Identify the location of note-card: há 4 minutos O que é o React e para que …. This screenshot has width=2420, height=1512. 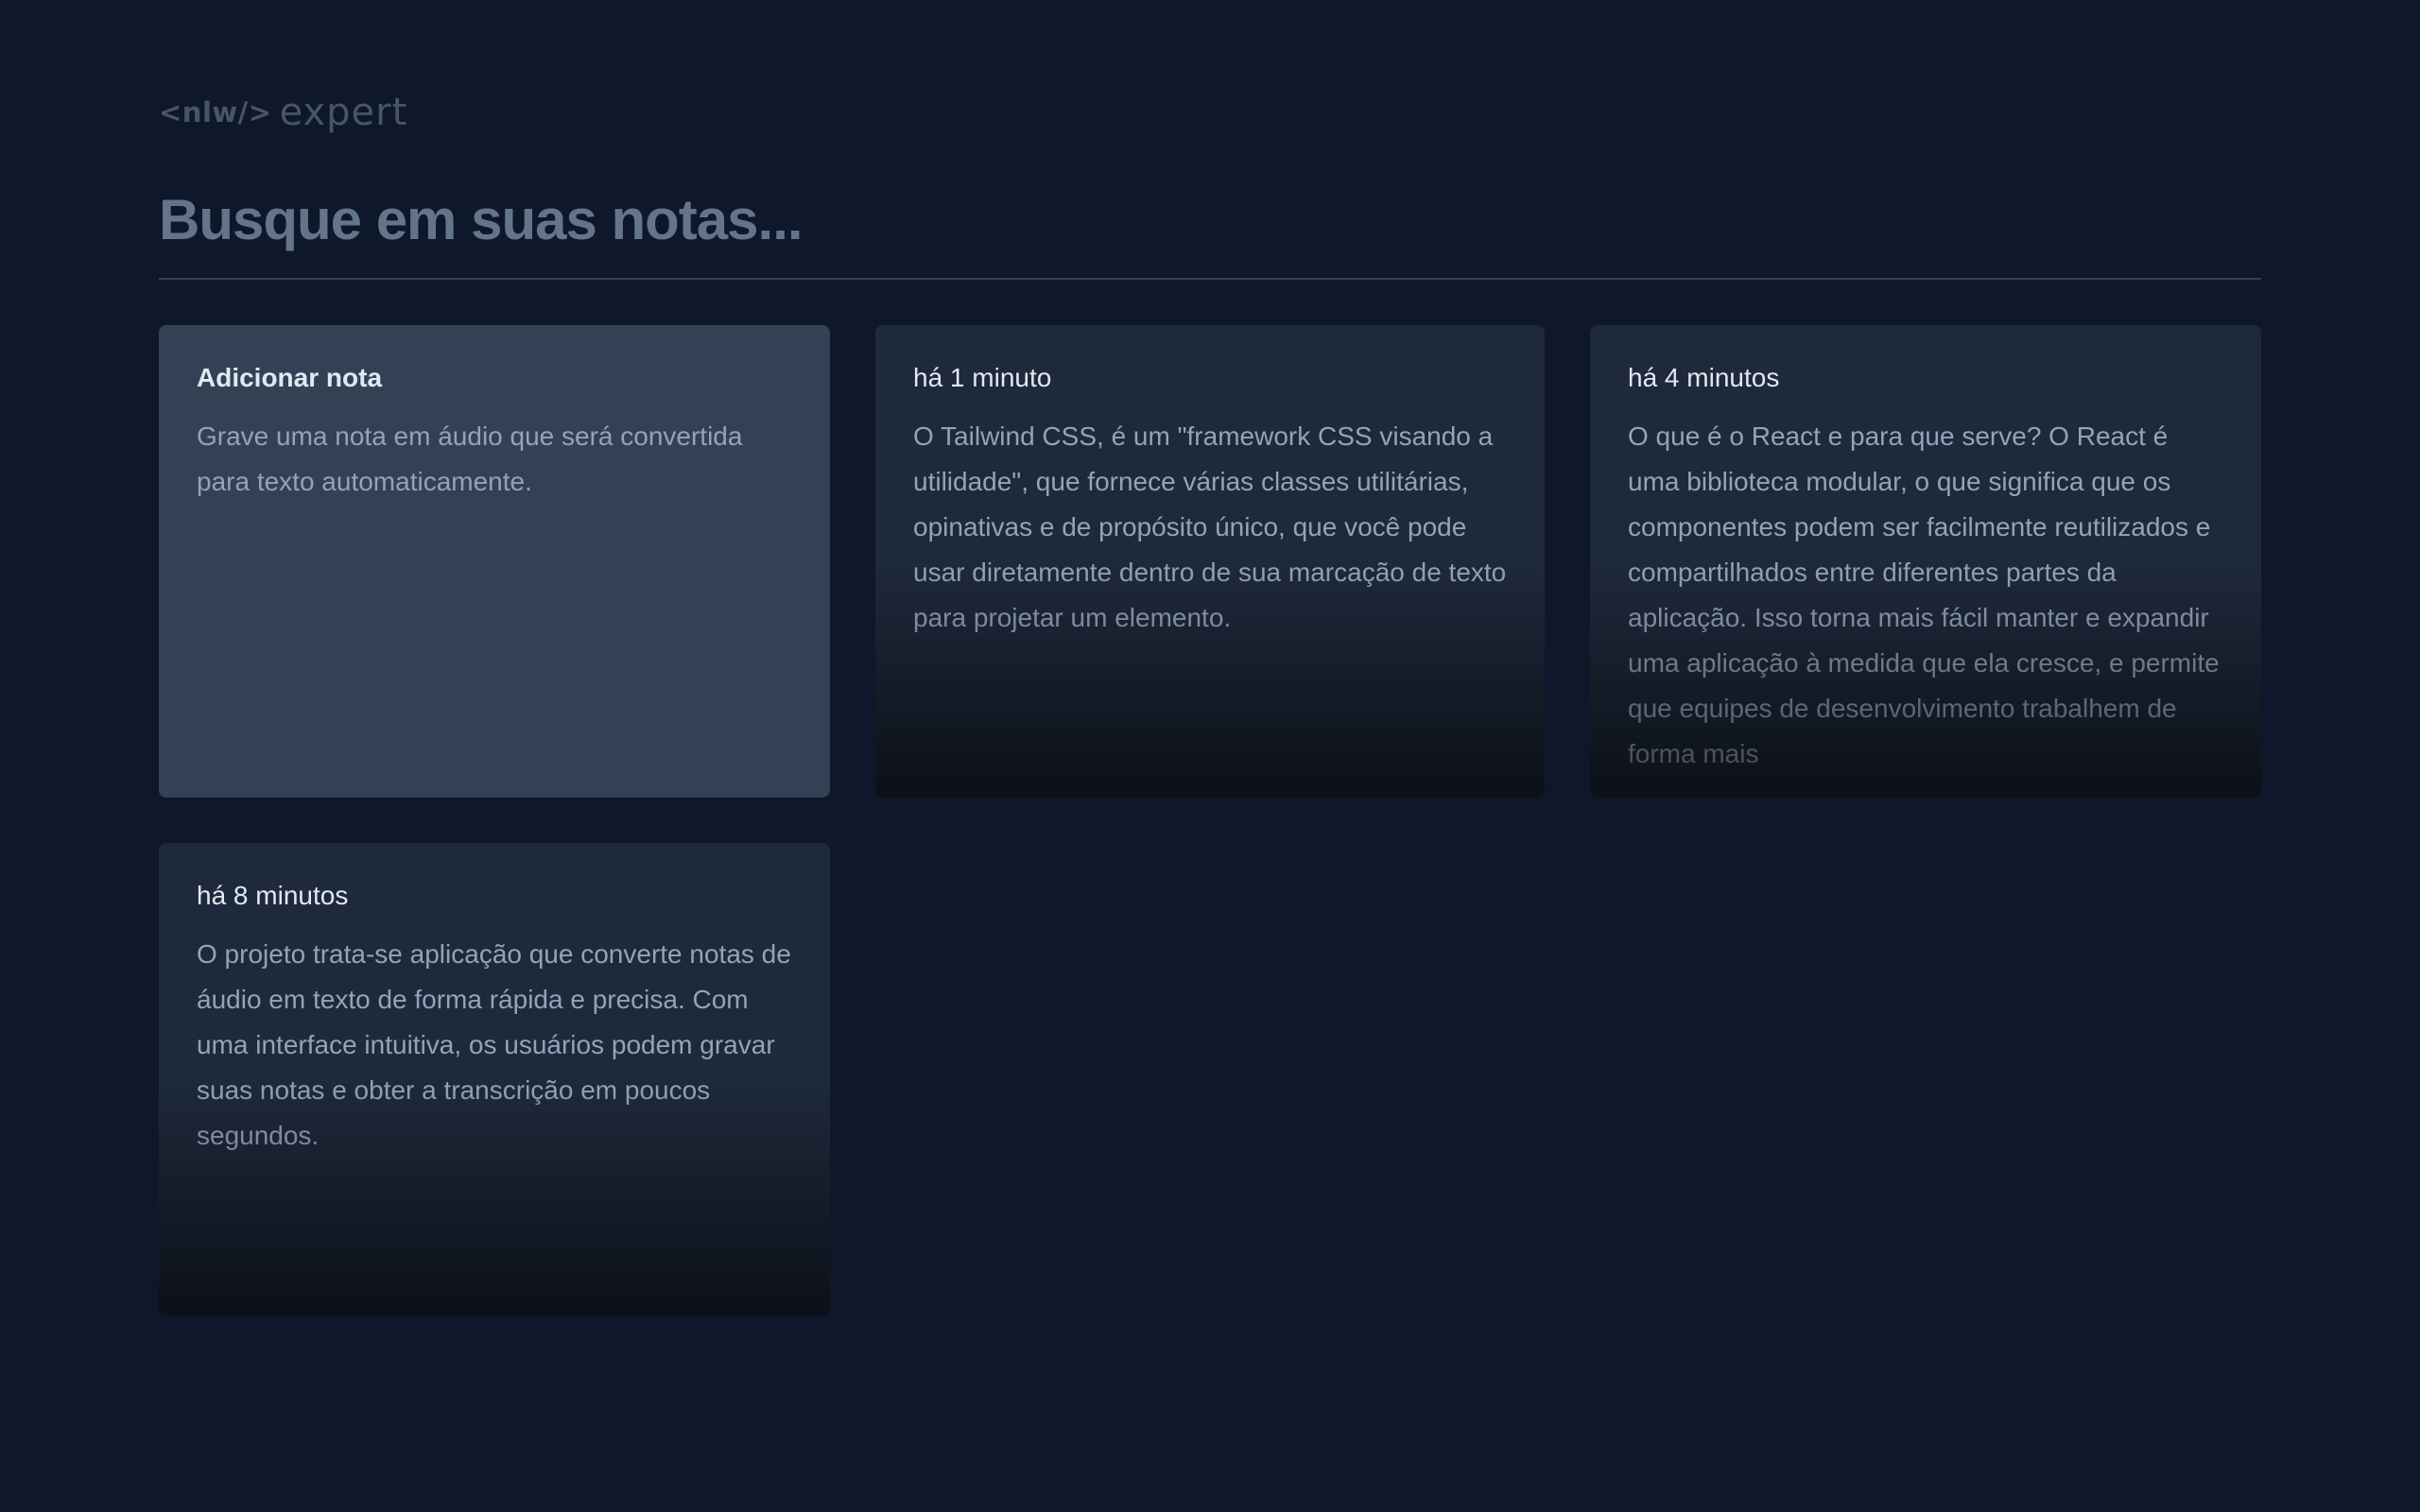
(1925, 561).